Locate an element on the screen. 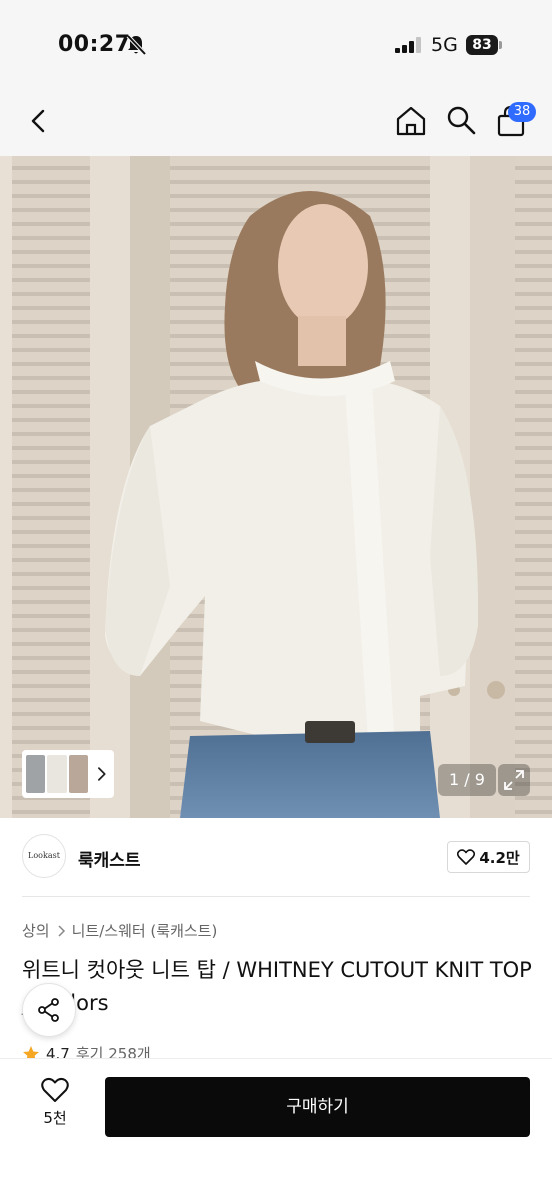 The height and width of the screenshot is (1200, 552). shop-row: Lookast 룩캐스트 4.2만 is located at coordinates (276, 858).